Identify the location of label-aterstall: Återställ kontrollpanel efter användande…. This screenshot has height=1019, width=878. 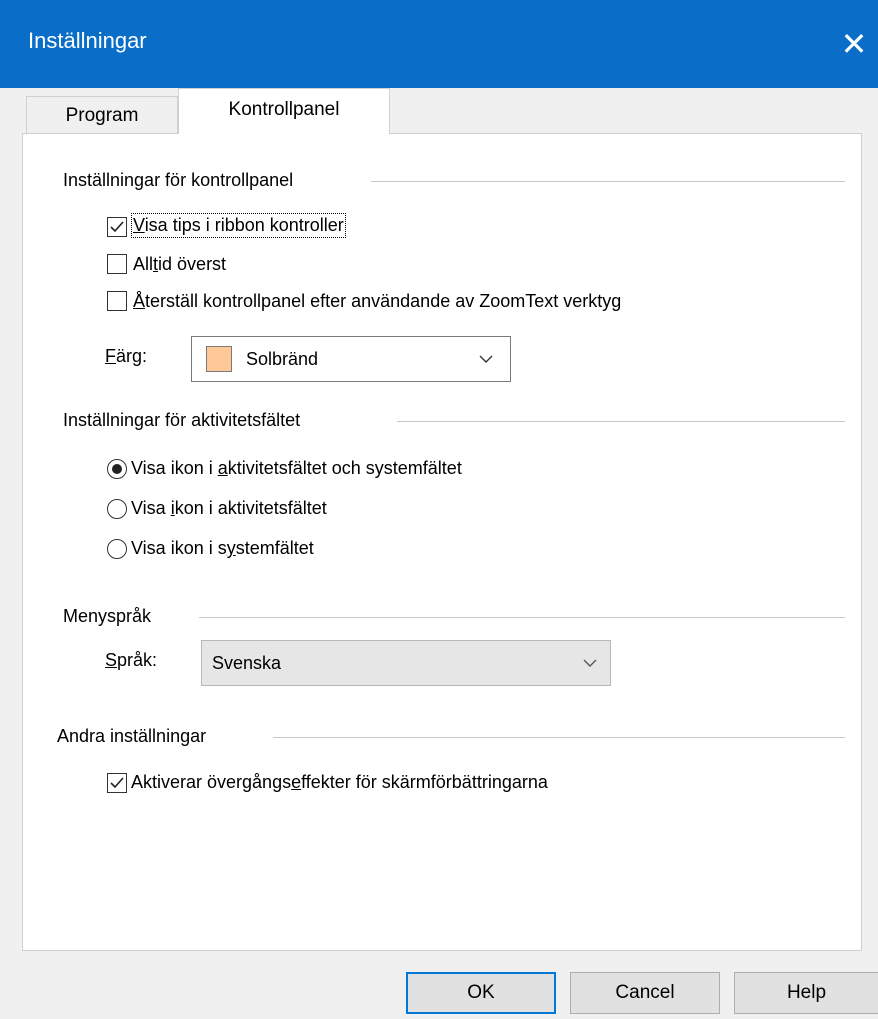
(377, 301).